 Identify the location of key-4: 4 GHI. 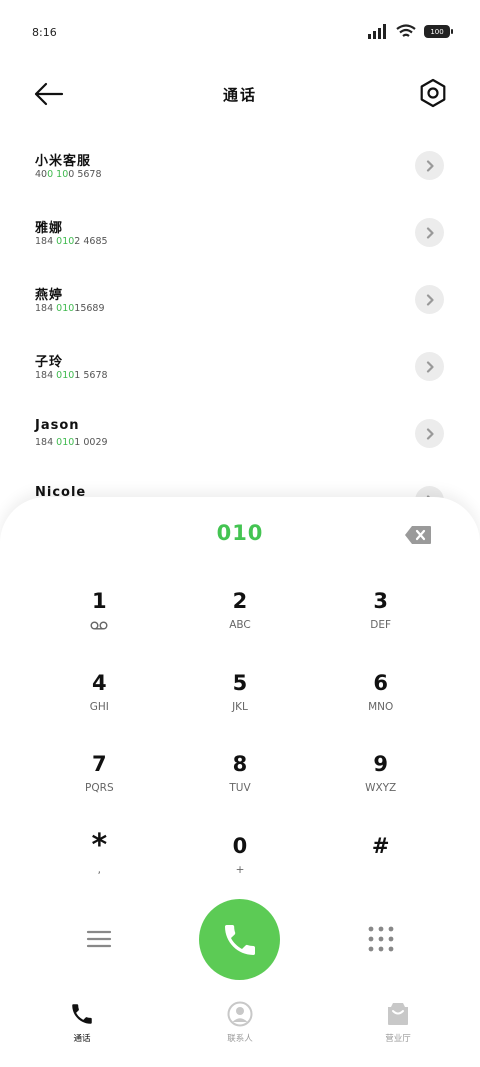
(99, 705).